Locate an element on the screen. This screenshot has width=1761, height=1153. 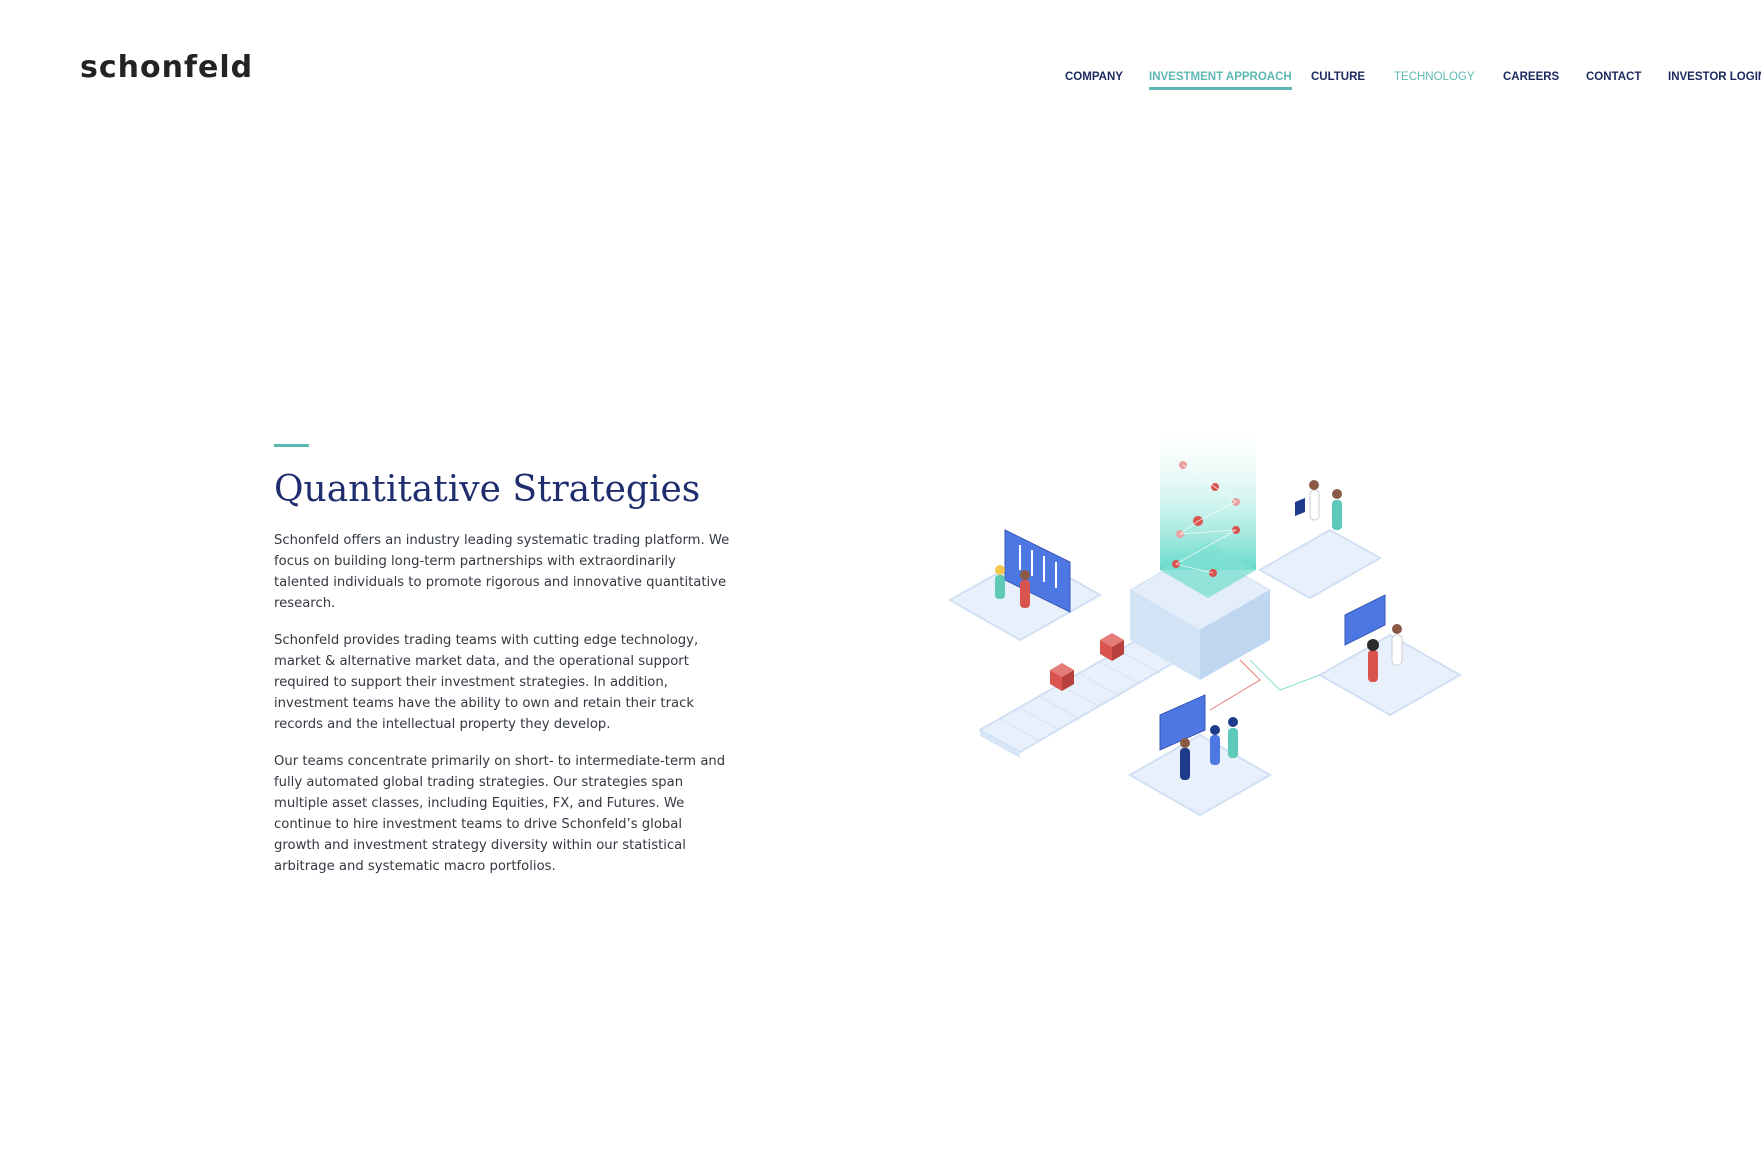
schonfeld-logo: schonfeld is located at coordinates (166, 67).